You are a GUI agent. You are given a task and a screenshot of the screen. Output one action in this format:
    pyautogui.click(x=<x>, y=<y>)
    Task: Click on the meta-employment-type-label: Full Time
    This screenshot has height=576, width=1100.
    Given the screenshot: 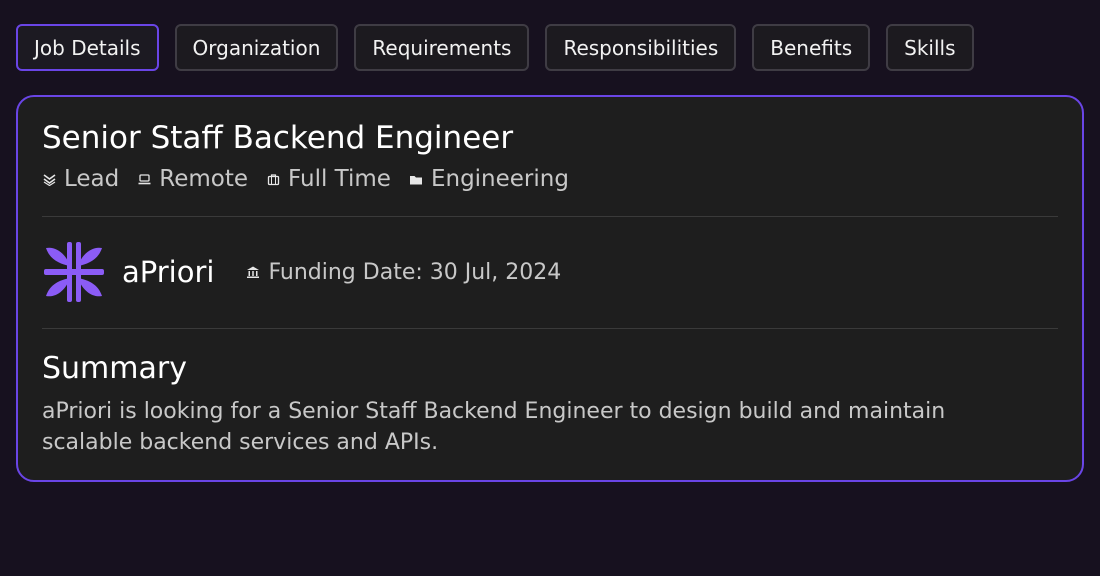 What is the action you would take?
    pyautogui.click(x=339, y=179)
    